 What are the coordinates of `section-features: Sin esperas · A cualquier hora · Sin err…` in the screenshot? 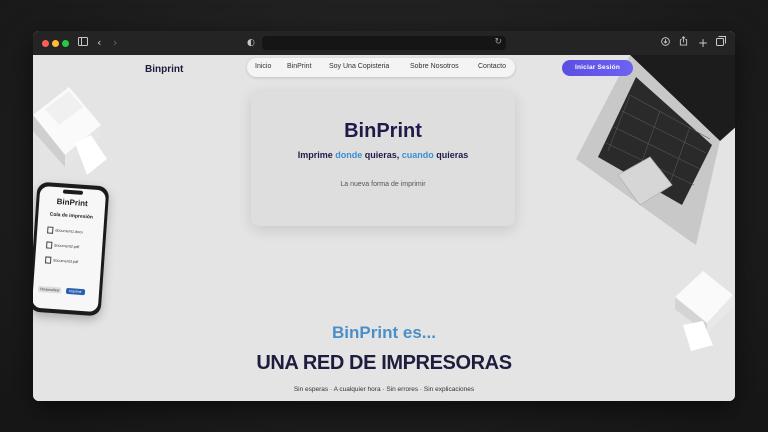 It's located at (384, 389).